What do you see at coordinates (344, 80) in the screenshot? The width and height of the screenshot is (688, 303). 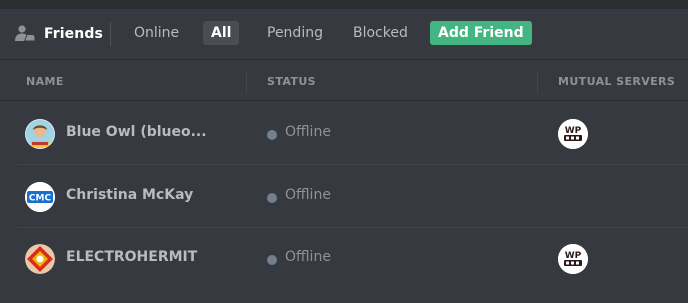 I see `friends-table-header: NAME STATUS MUTUAL SERVERS` at bounding box center [344, 80].